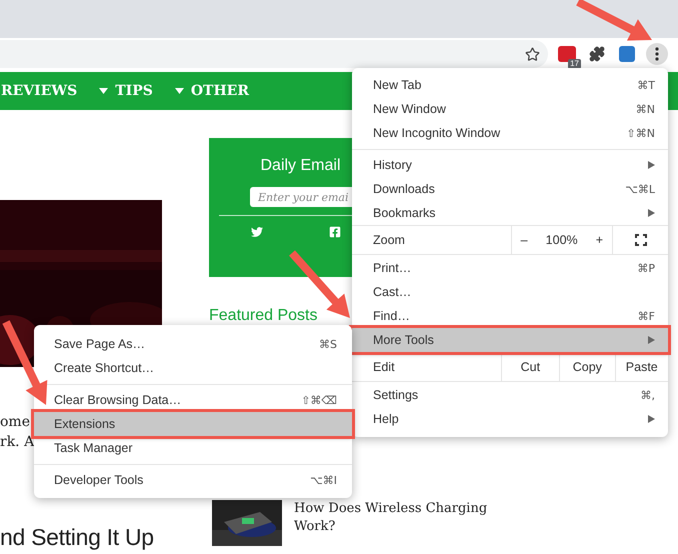  Describe the element at coordinates (256, 232) in the screenshot. I see `twitter-icon` at that location.